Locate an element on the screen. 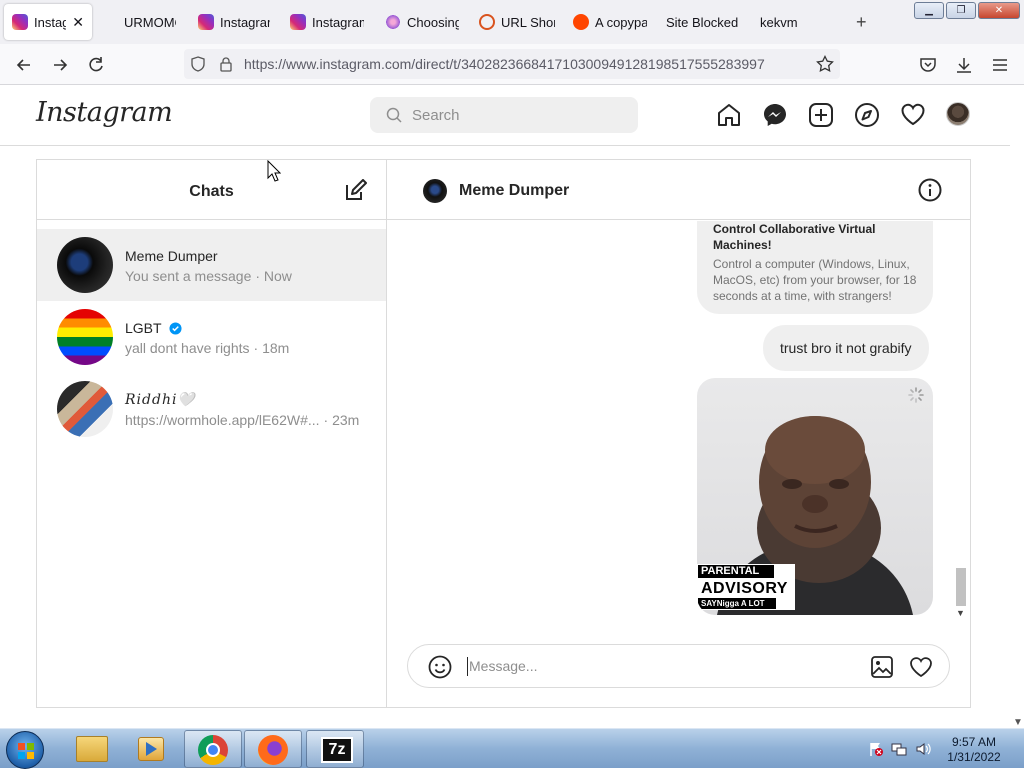 Image resolution: width=1024 pixels, height=770 pixels. taskbar-chrome-icon is located at coordinates (213, 749).